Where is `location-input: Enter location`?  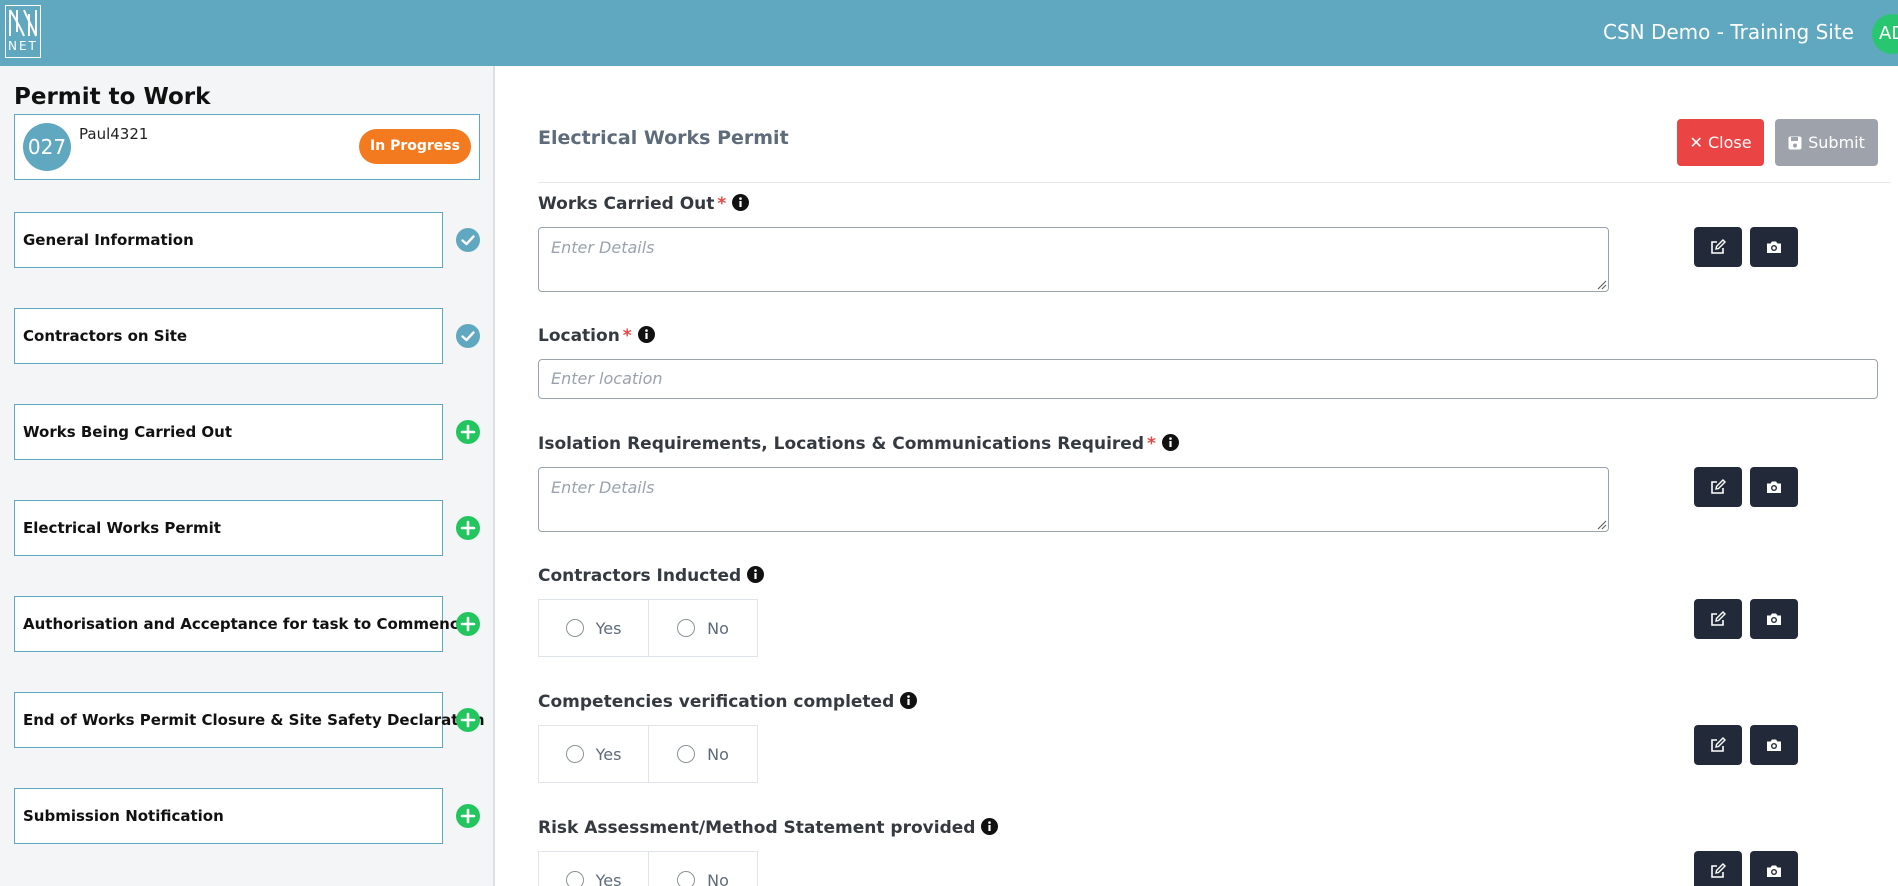 location-input: Enter location is located at coordinates (1208, 379).